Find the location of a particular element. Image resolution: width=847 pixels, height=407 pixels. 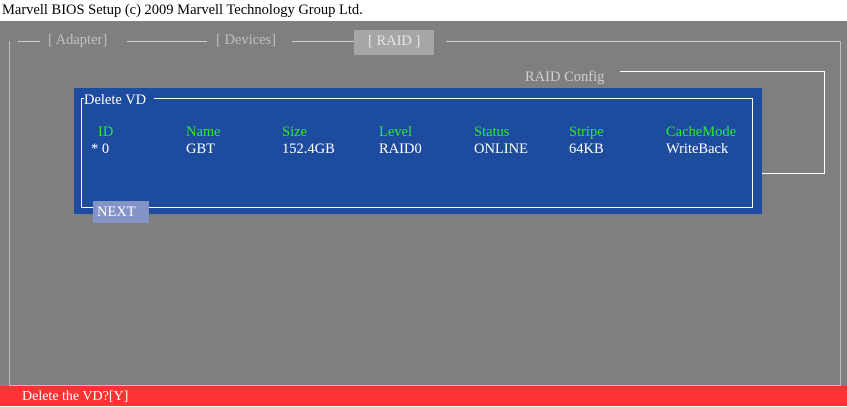

raid-config-label: RAID Config is located at coordinates (565, 77).